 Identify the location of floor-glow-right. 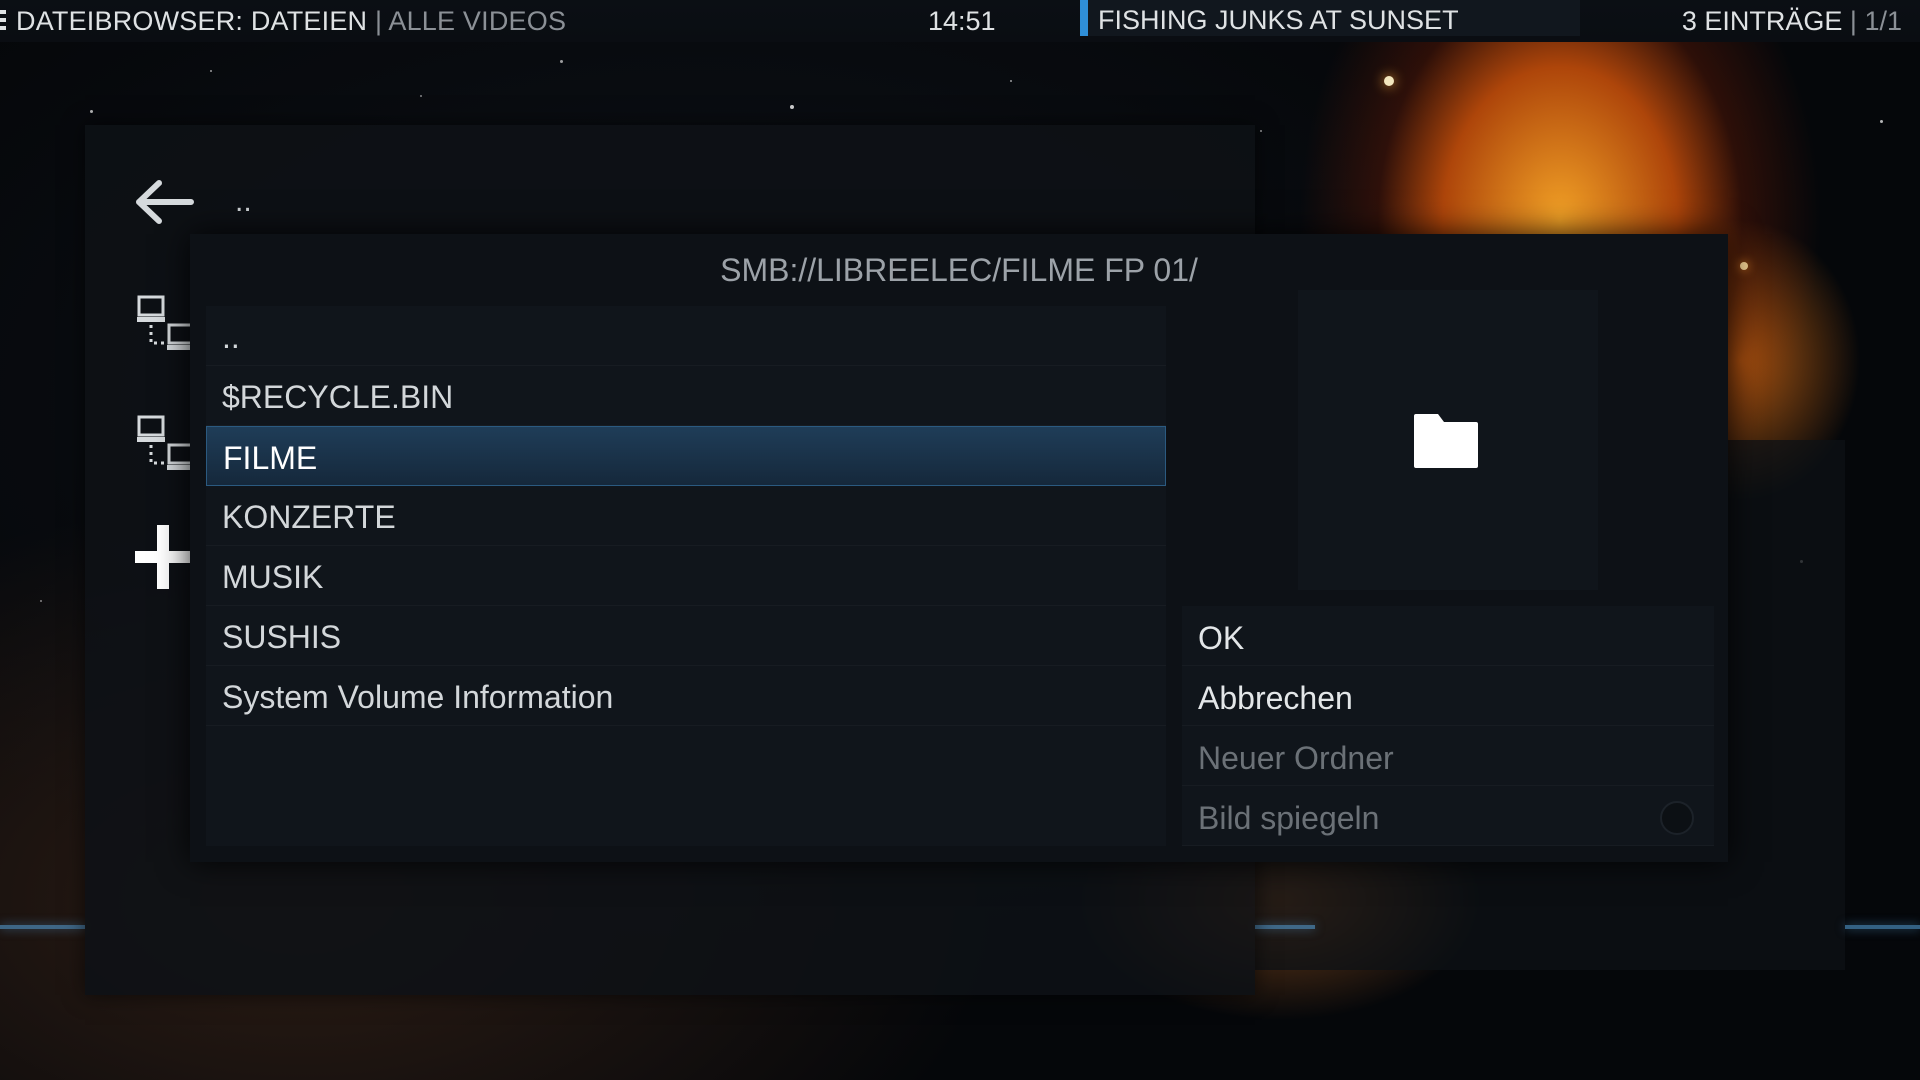
(1882, 927).